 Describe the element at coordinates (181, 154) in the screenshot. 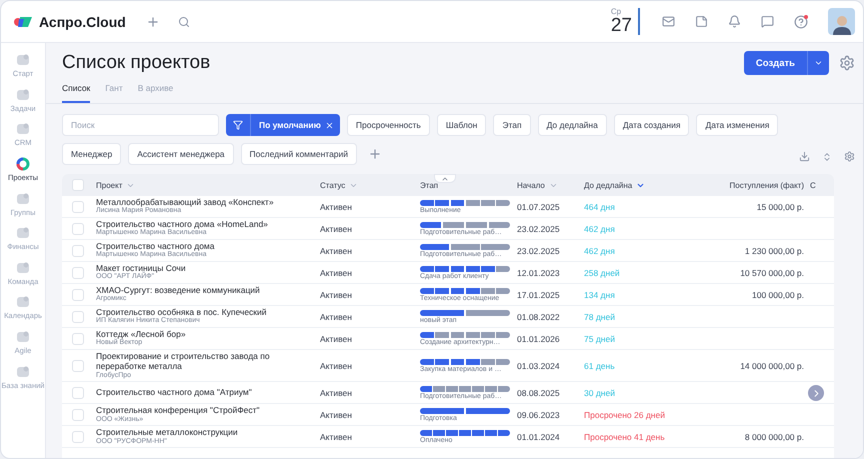

I see `filter-chip: Ассистент менеджера` at that location.